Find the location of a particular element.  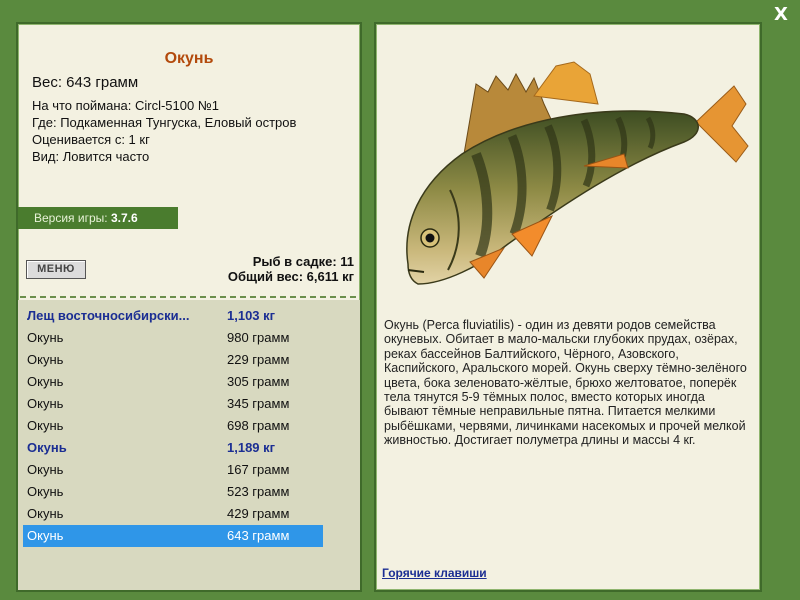

version-badge: Версия игры: 3.7.6 is located at coordinates (98, 218).